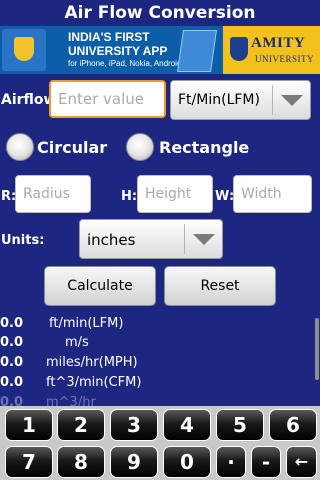 This screenshot has height=480, width=320. What do you see at coordinates (92, 362) in the screenshot?
I see `result-unit: miles/hr(MPH)` at bounding box center [92, 362].